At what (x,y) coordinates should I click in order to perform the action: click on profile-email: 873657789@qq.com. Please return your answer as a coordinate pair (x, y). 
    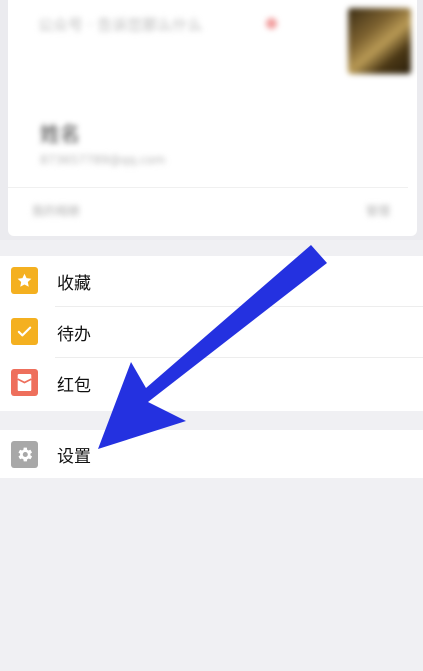
    Looking at the image, I should click on (103, 160).